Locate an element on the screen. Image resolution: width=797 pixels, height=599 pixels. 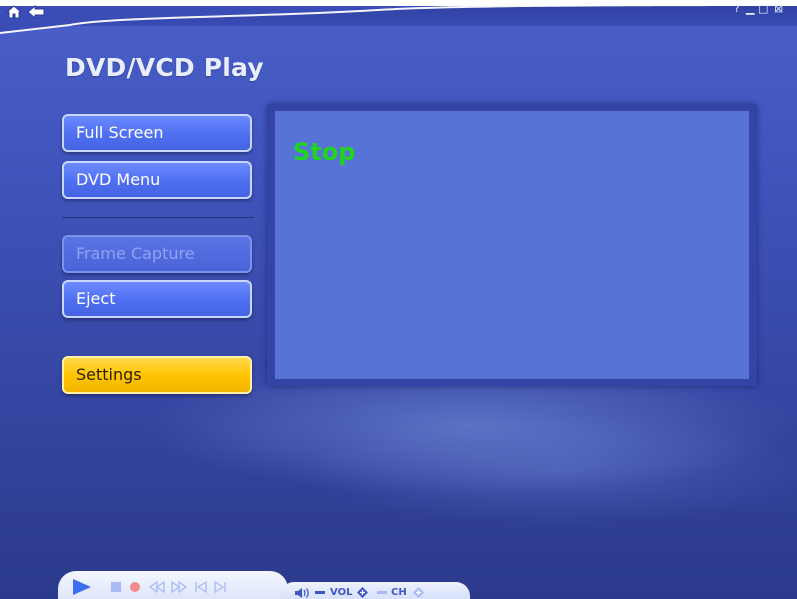
dvd-menu-button: DVD Menu is located at coordinates (157, 180).